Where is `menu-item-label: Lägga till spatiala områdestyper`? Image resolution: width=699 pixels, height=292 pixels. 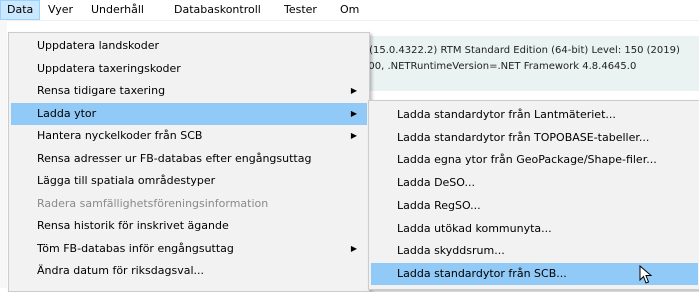 menu-item-label: Lägga till spatiala områdestyper is located at coordinates (126, 180).